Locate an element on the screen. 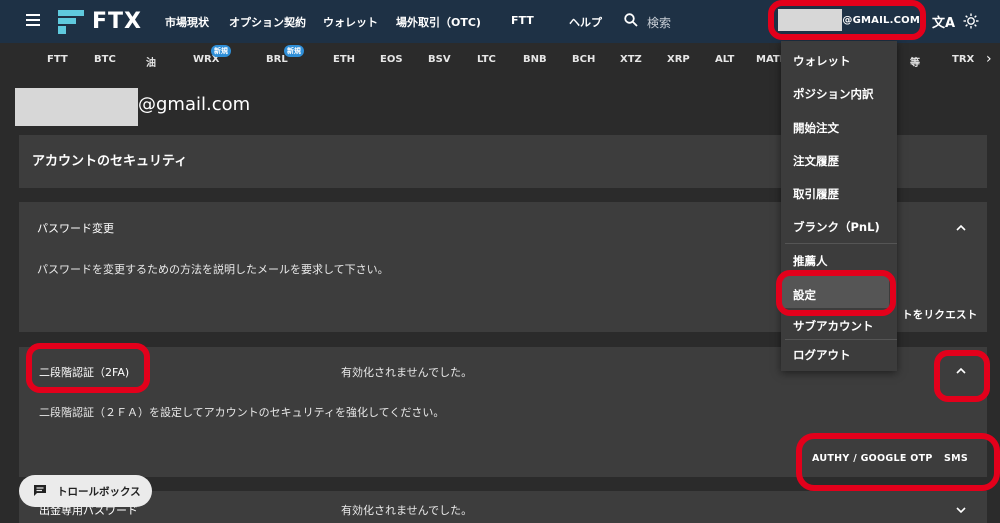 The image size is (1000, 523). ftx-logo-icon is located at coordinates (72, 21).